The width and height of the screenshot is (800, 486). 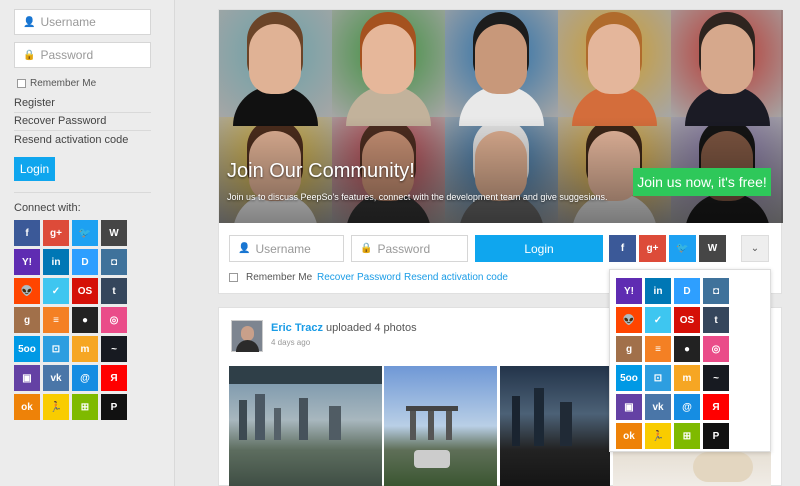 What do you see at coordinates (687, 349) in the screenshot?
I see `dropdown-github-button: ●` at bounding box center [687, 349].